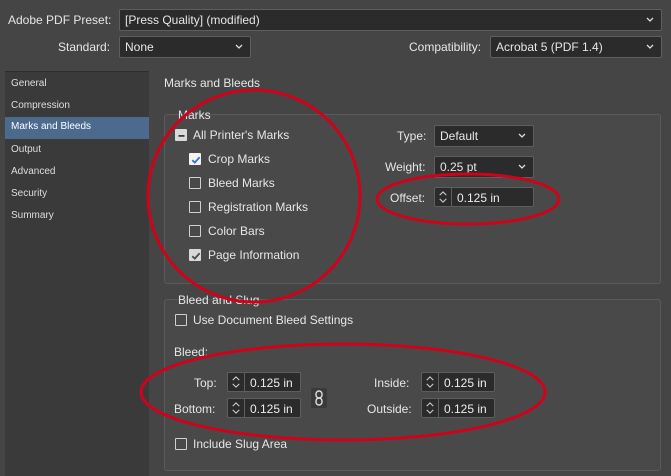 The image size is (671, 476). I want to click on weight-dropdown: 0.25 pt, so click(484, 167).